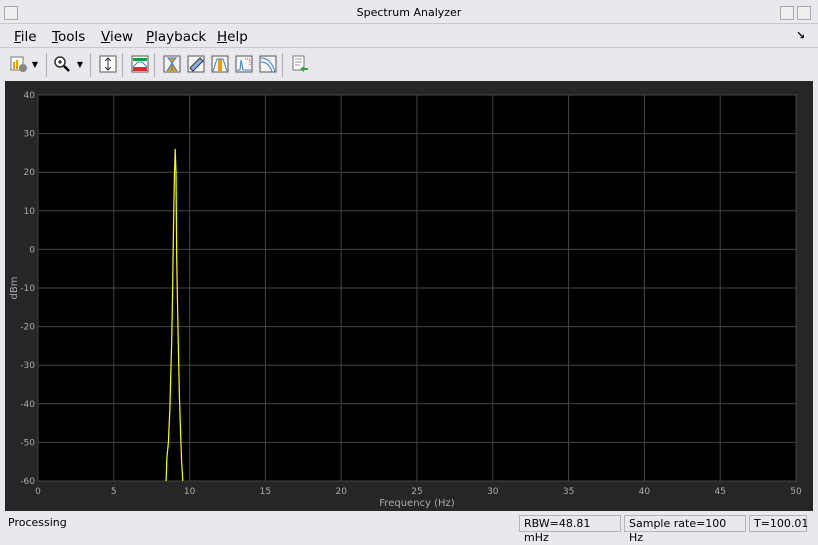 The height and width of the screenshot is (545, 818). I want to click on toolbar: ▼ ▼, so click(409, 65).